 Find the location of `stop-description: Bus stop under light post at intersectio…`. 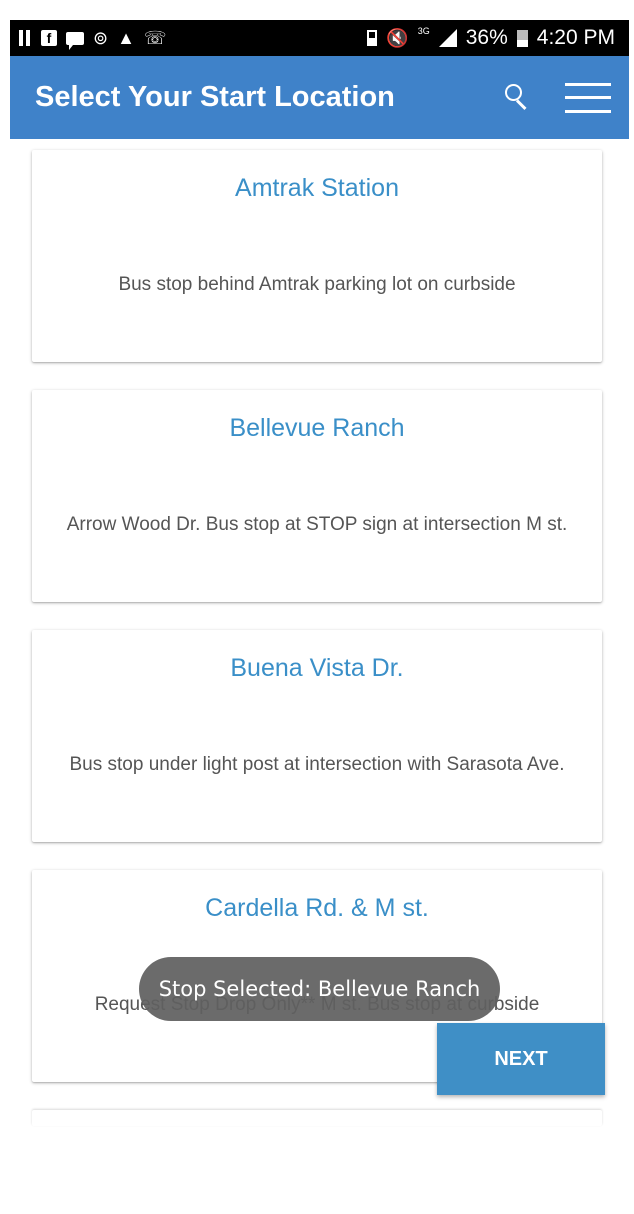

stop-description: Bus stop under light post at intersectio… is located at coordinates (317, 764).